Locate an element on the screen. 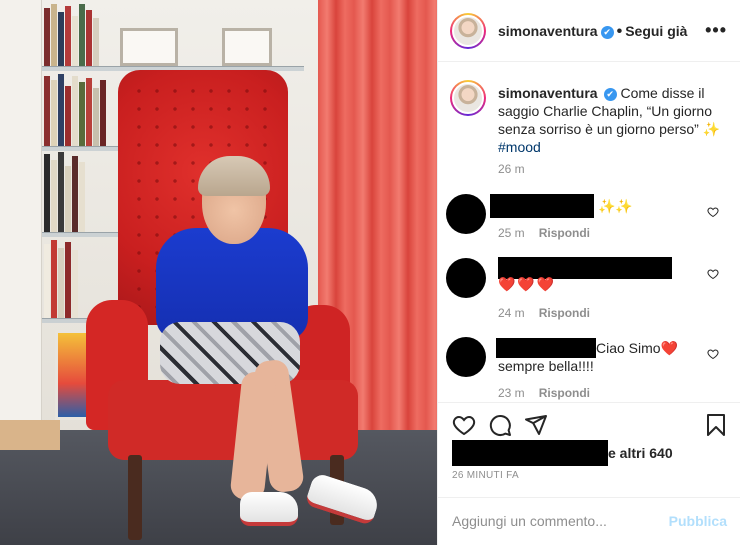 Image resolution: width=740 pixels, height=545 pixels. photo-chair-leg is located at coordinates (135, 497).